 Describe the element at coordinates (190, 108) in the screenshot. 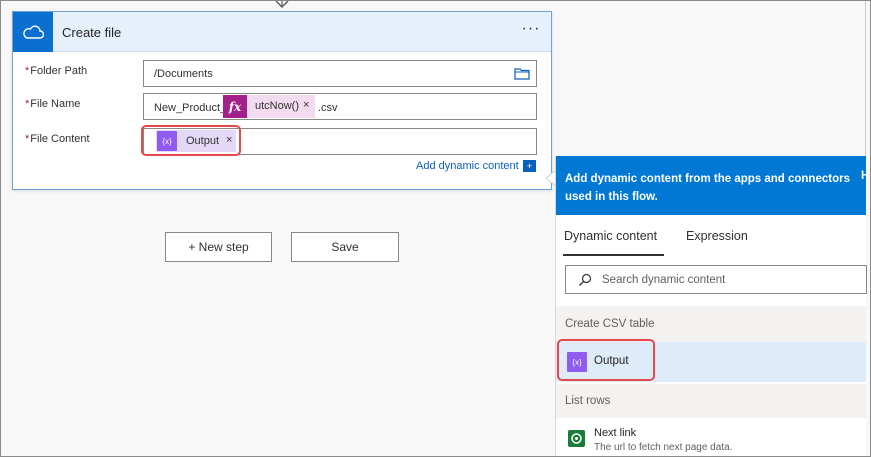

I see `file-name-prefix: New_Product_` at that location.